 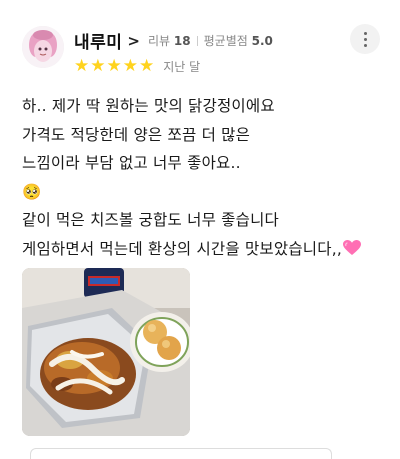 What do you see at coordinates (351, 247) in the screenshot?
I see `pink-heart-icon` at bounding box center [351, 247].